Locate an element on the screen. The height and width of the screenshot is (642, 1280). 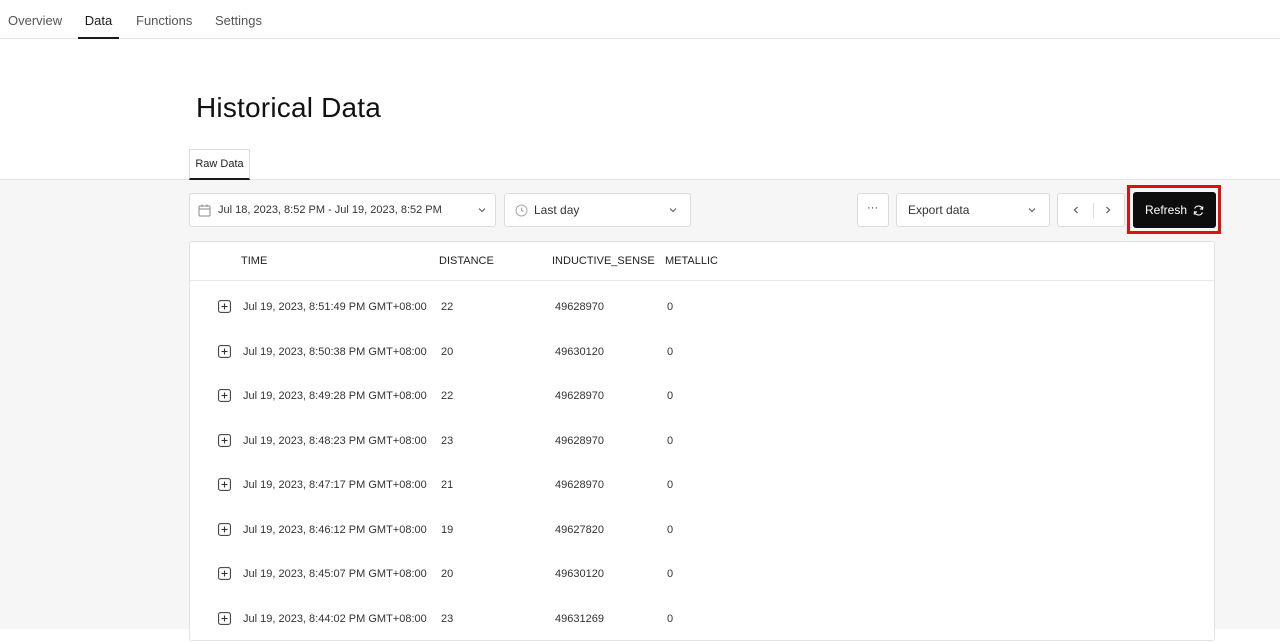
top-navigation: Overview Data Functions Settings is located at coordinates (640, 19).